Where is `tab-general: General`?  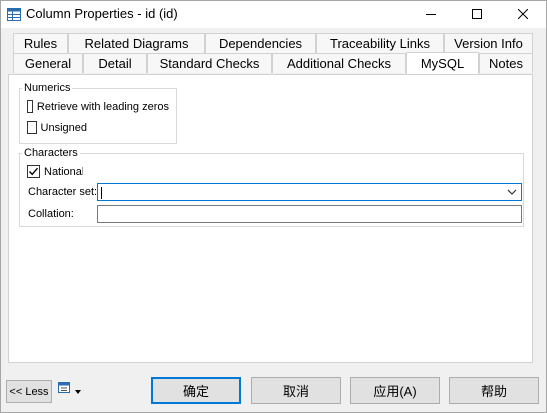 tab-general: General is located at coordinates (48, 63).